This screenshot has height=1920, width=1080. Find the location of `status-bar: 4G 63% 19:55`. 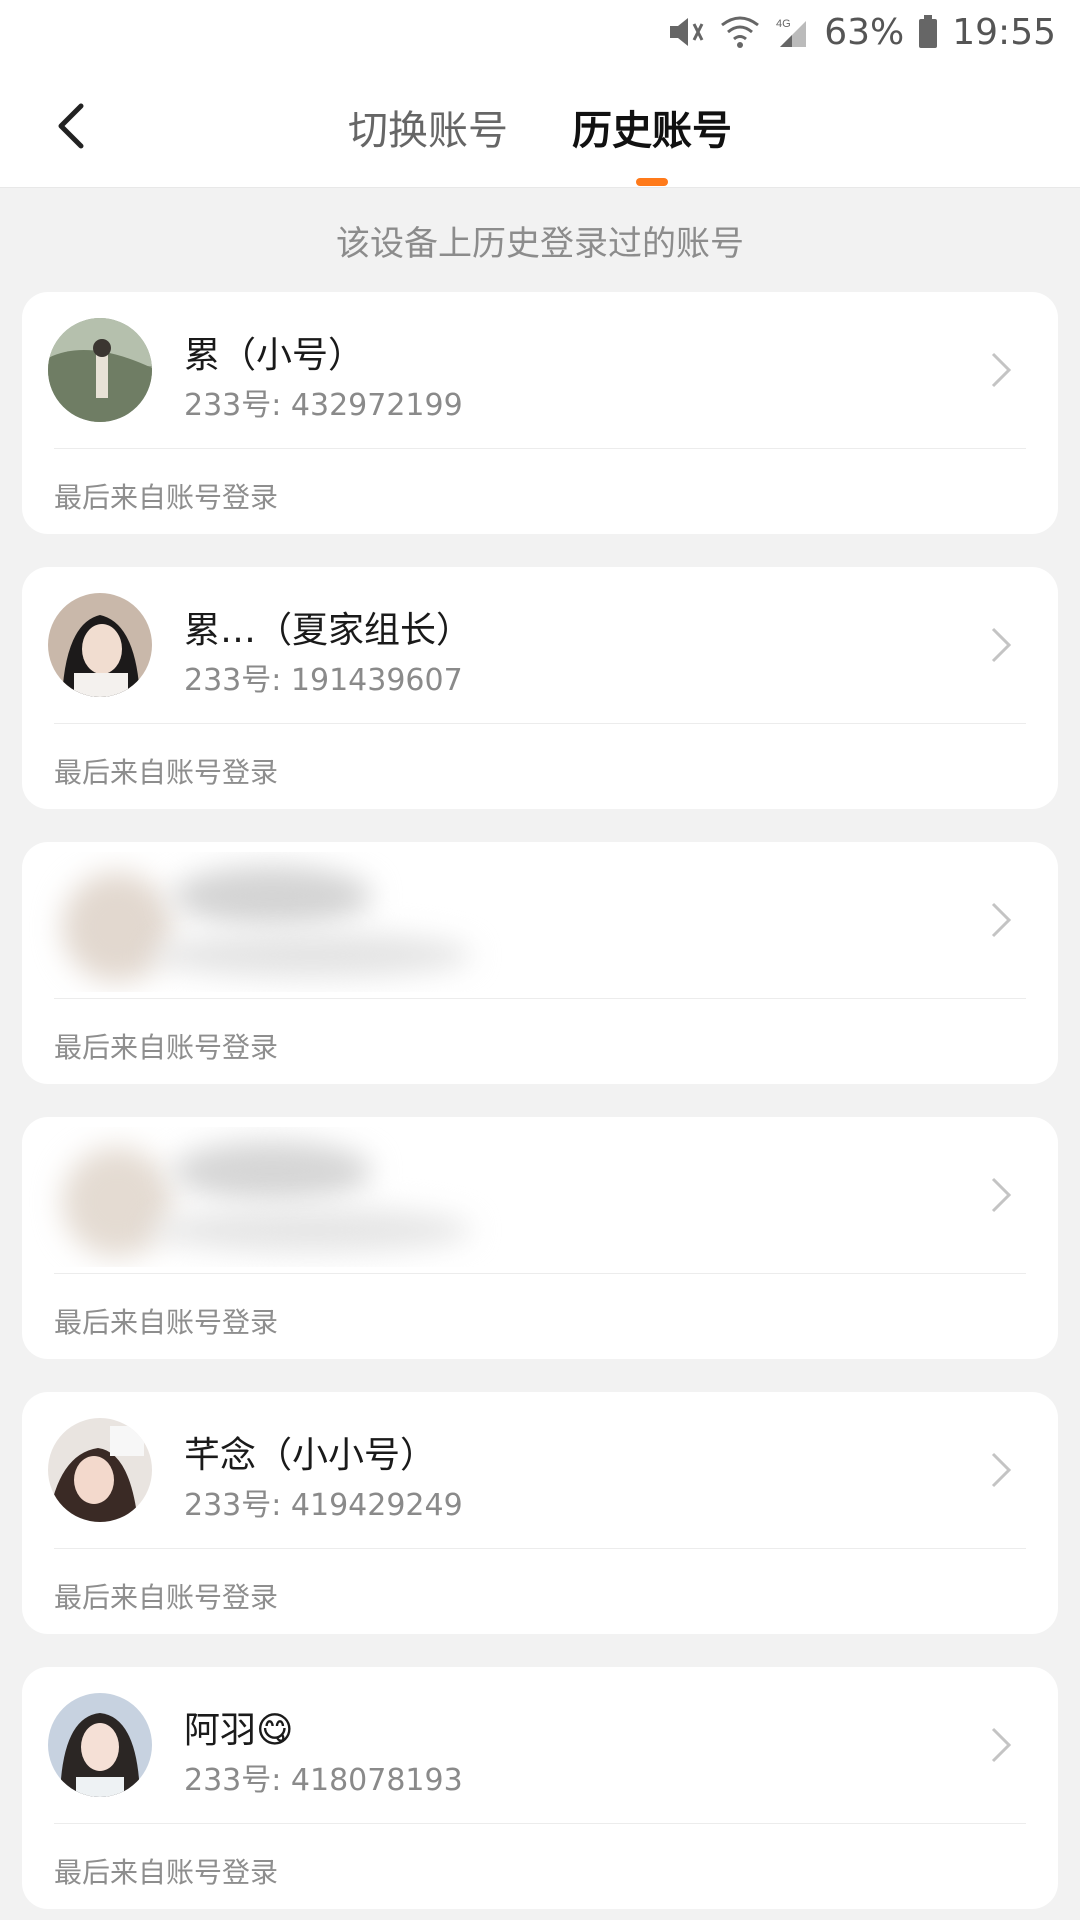

status-bar: 4G 63% 19:55 is located at coordinates (540, 32).